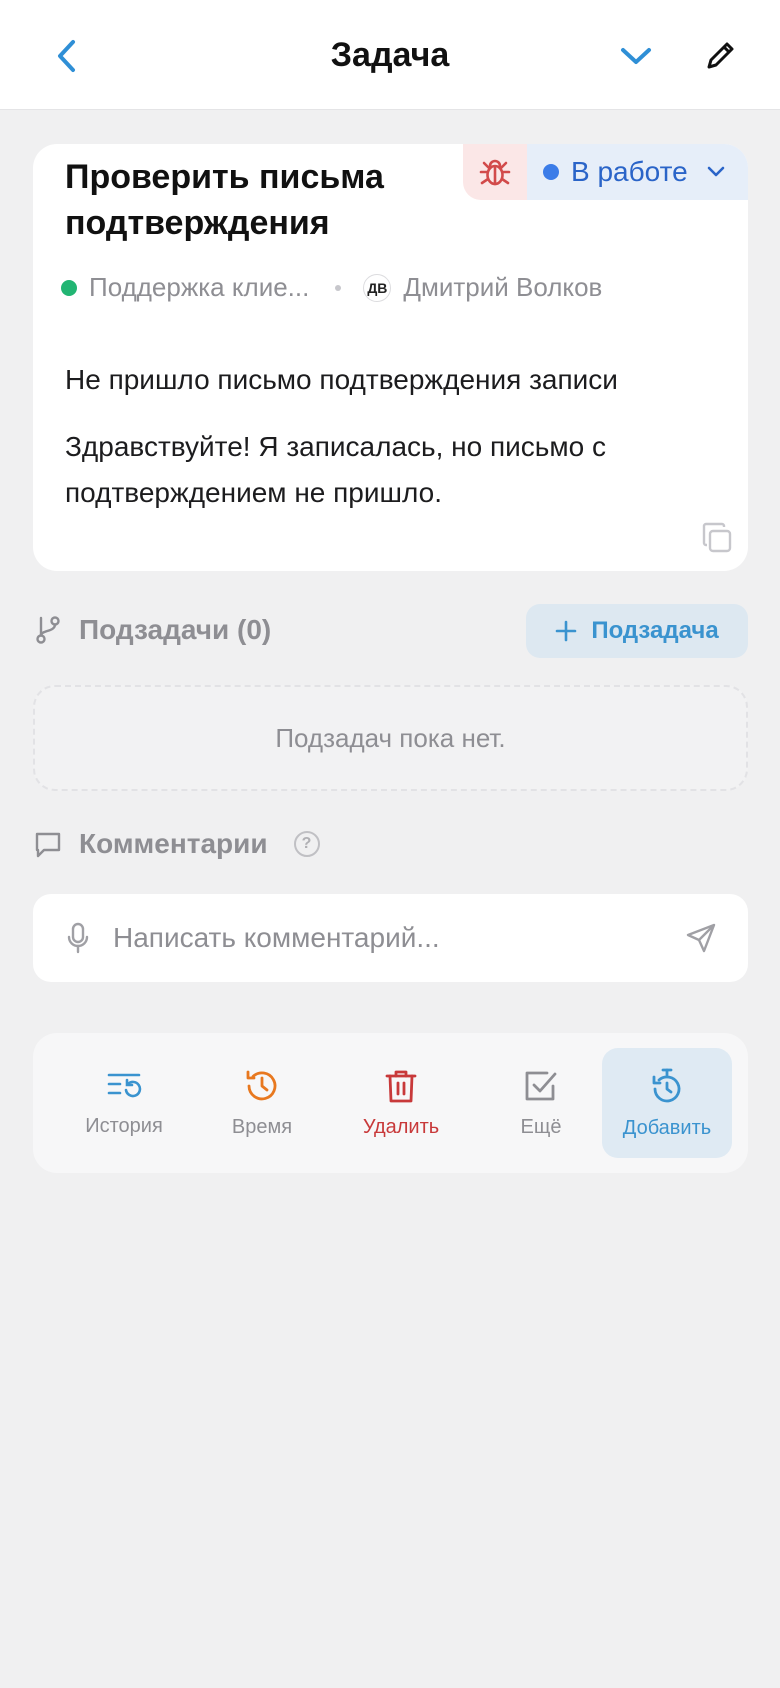 The height and width of the screenshot is (1688, 780). Describe the element at coordinates (655, 630) in the screenshot. I see `add-subtask-label: Подзадача` at that location.